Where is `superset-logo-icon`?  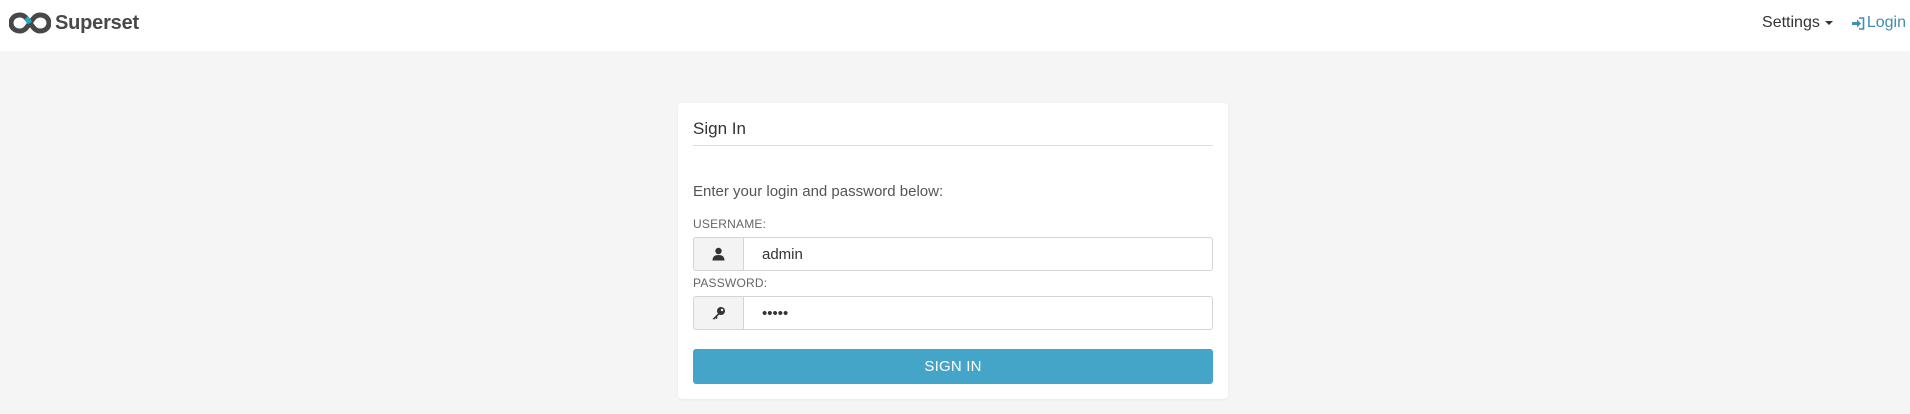
superset-logo-icon is located at coordinates (30, 23).